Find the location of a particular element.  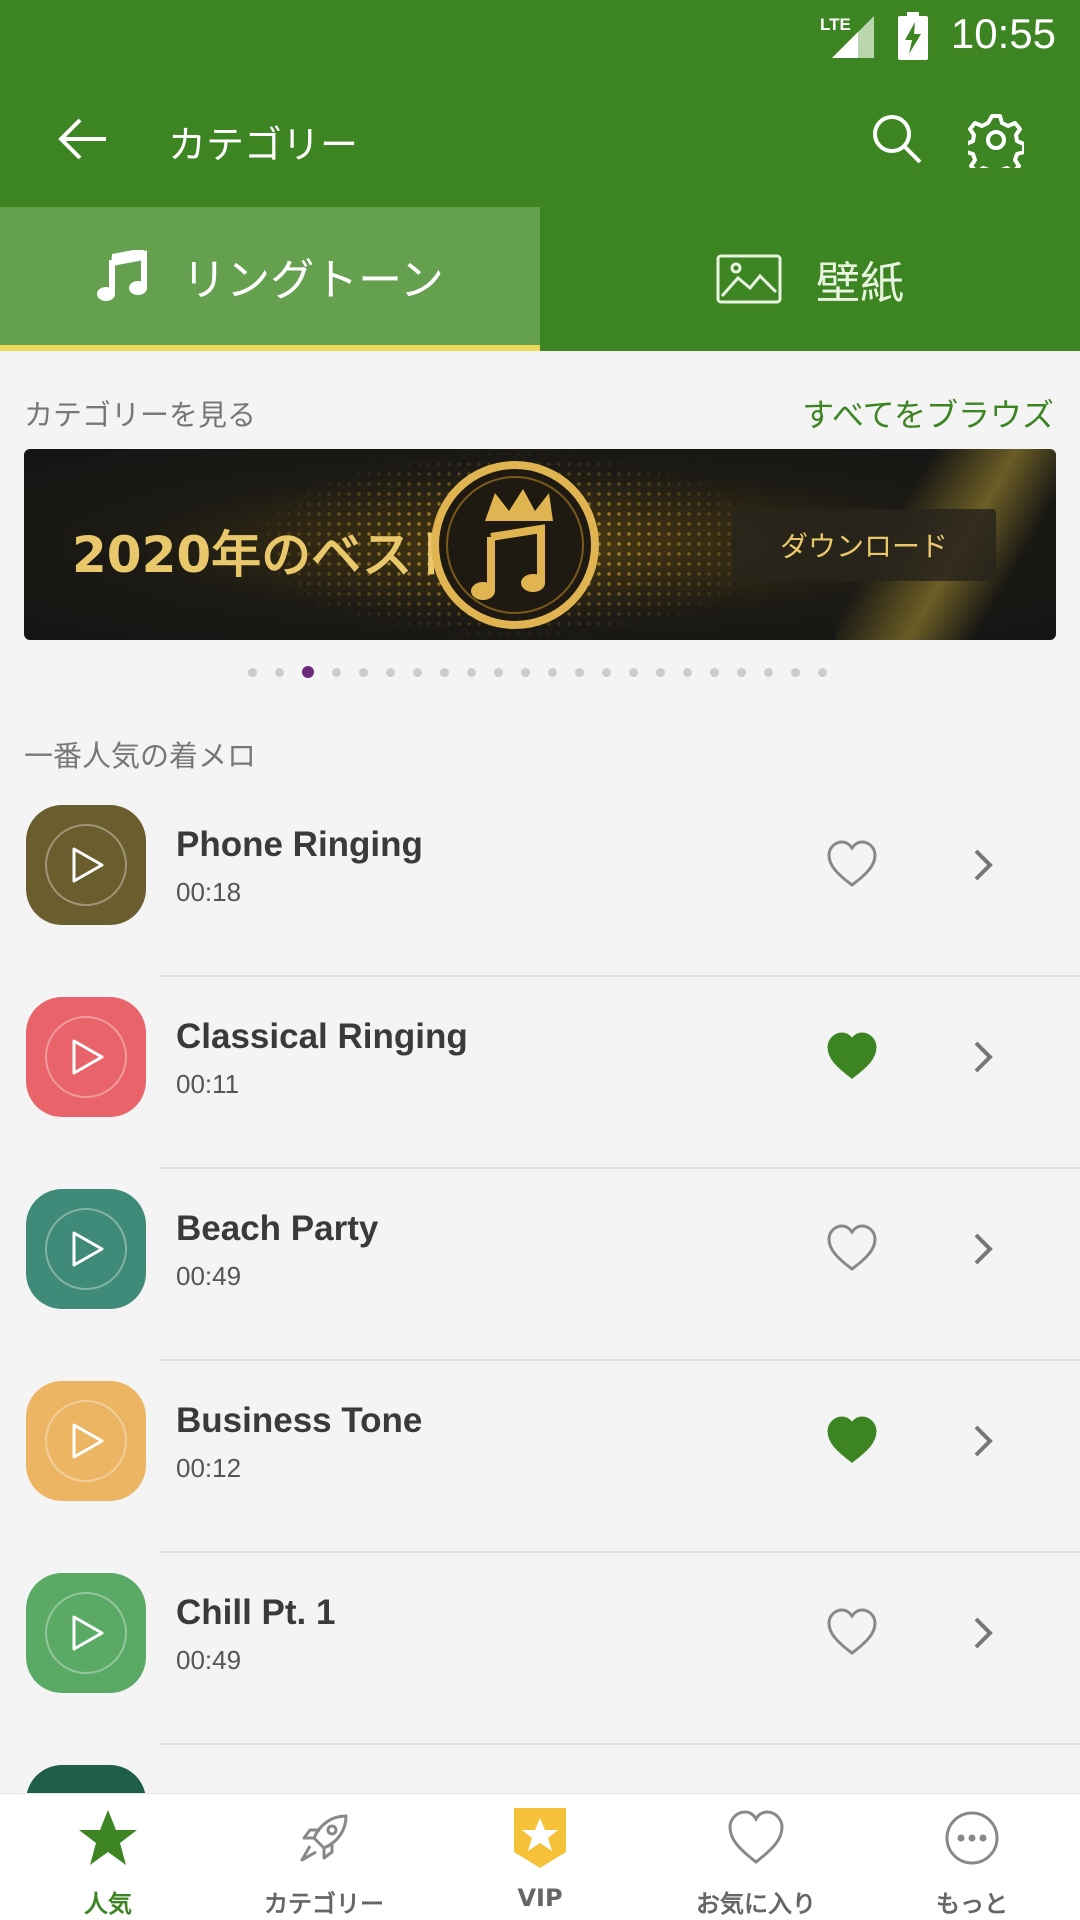

nav-favorites-label: お気に入り is located at coordinates (756, 1904).